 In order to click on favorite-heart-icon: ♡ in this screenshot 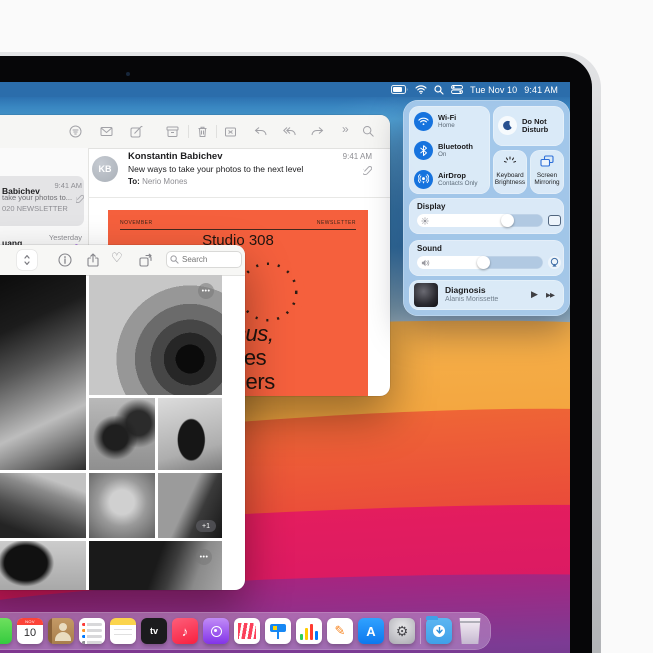, I will do `click(117, 258)`.